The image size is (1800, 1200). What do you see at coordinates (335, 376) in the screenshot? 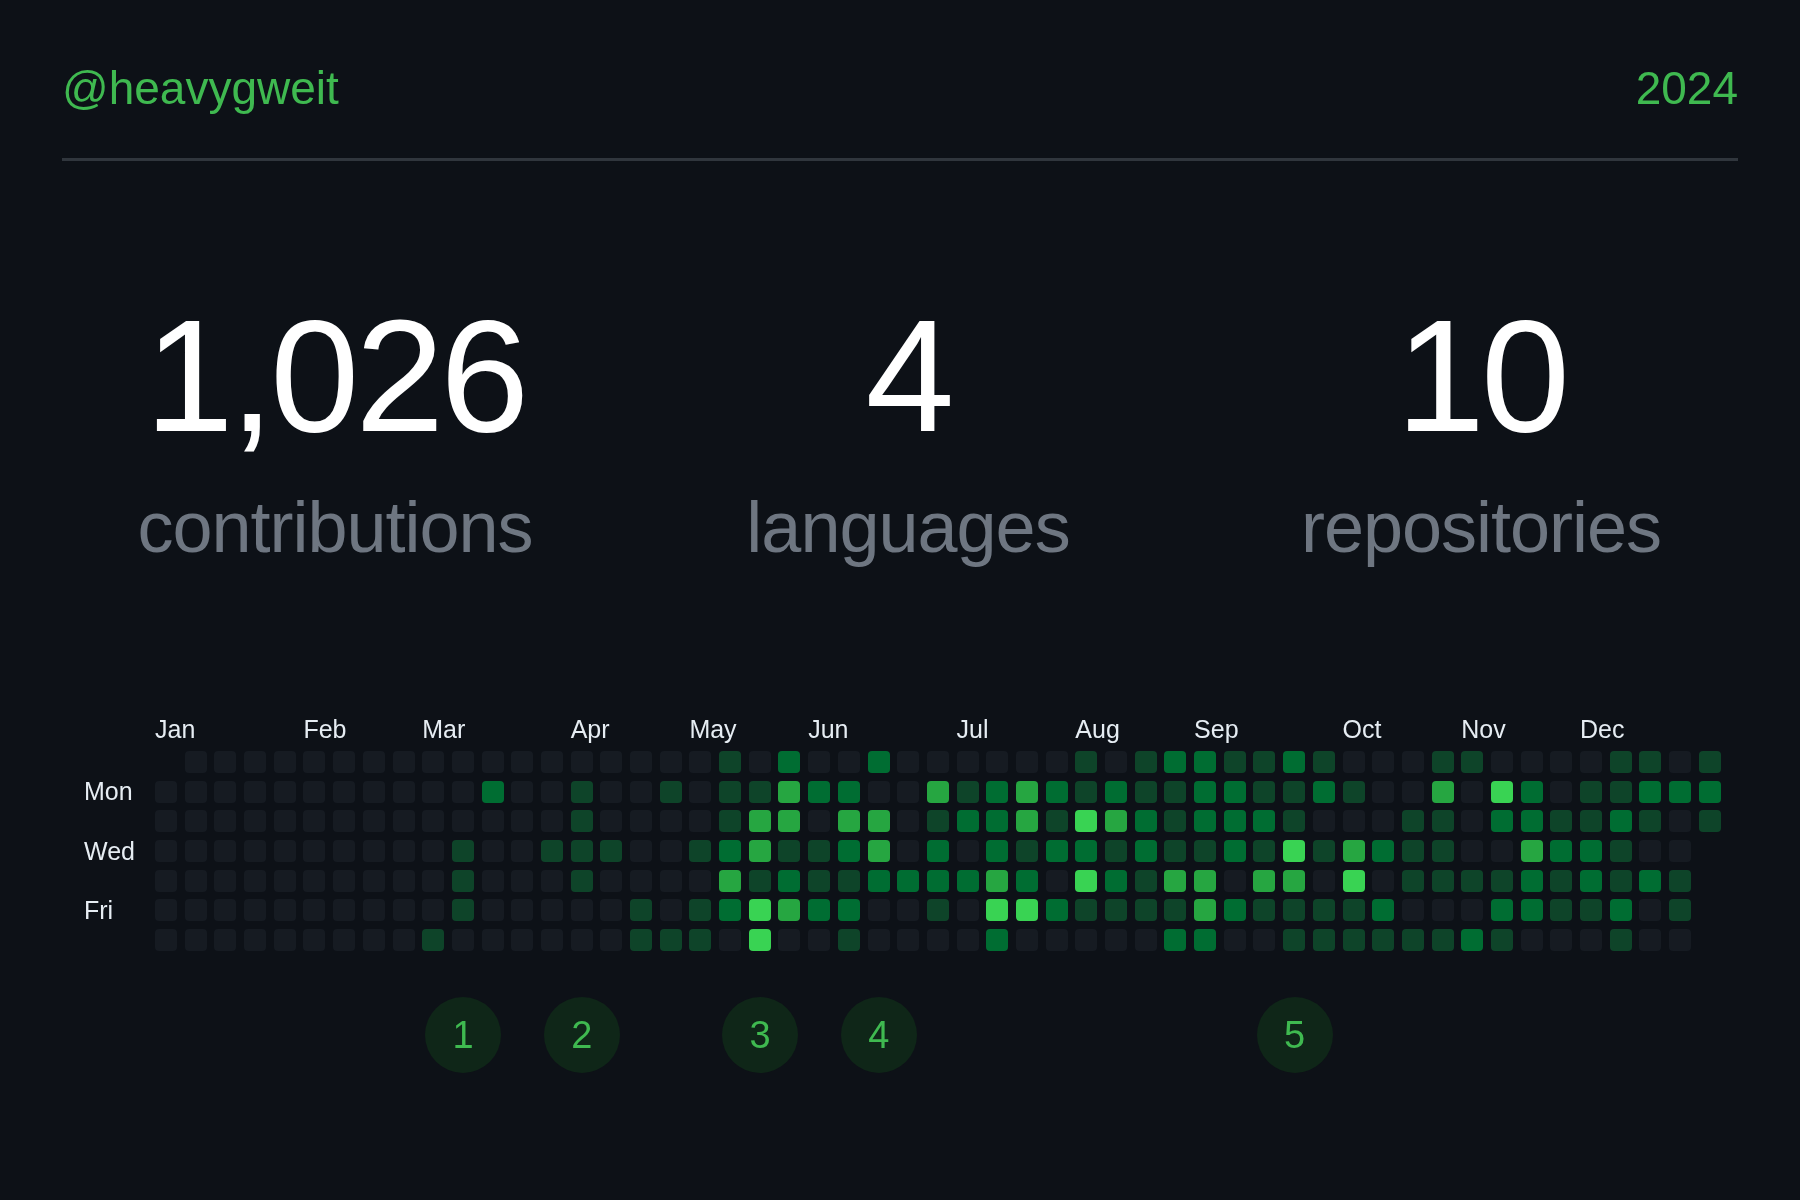
I see `stat-value: 1,026` at bounding box center [335, 376].